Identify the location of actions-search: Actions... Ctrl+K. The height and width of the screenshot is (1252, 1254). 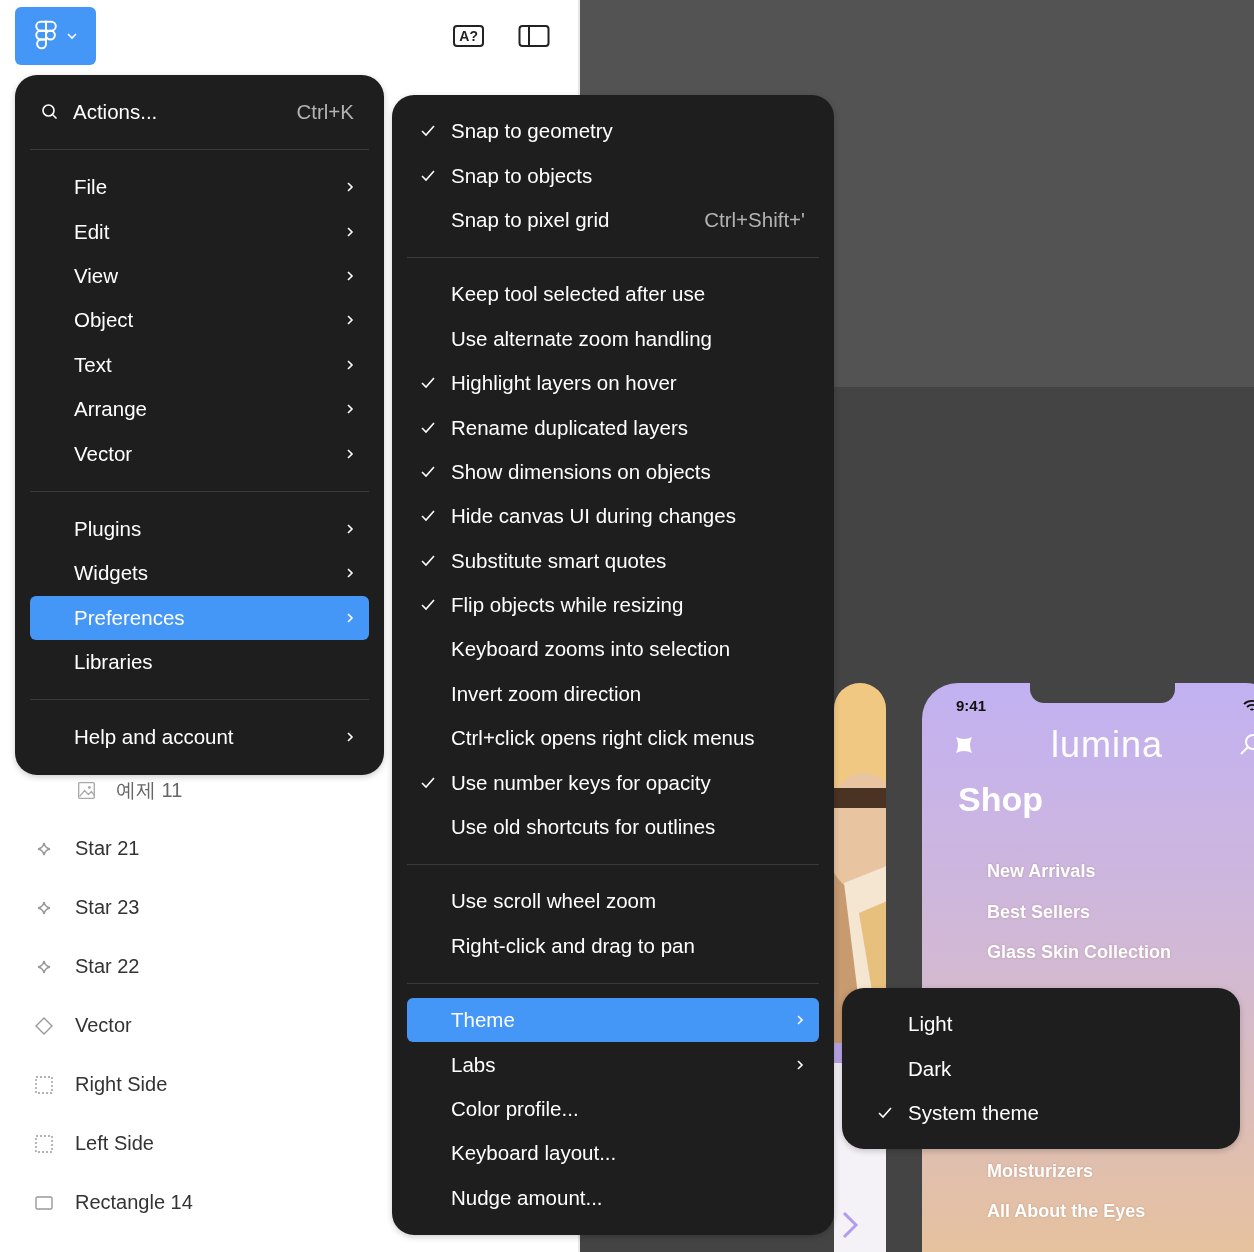
(199, 112).